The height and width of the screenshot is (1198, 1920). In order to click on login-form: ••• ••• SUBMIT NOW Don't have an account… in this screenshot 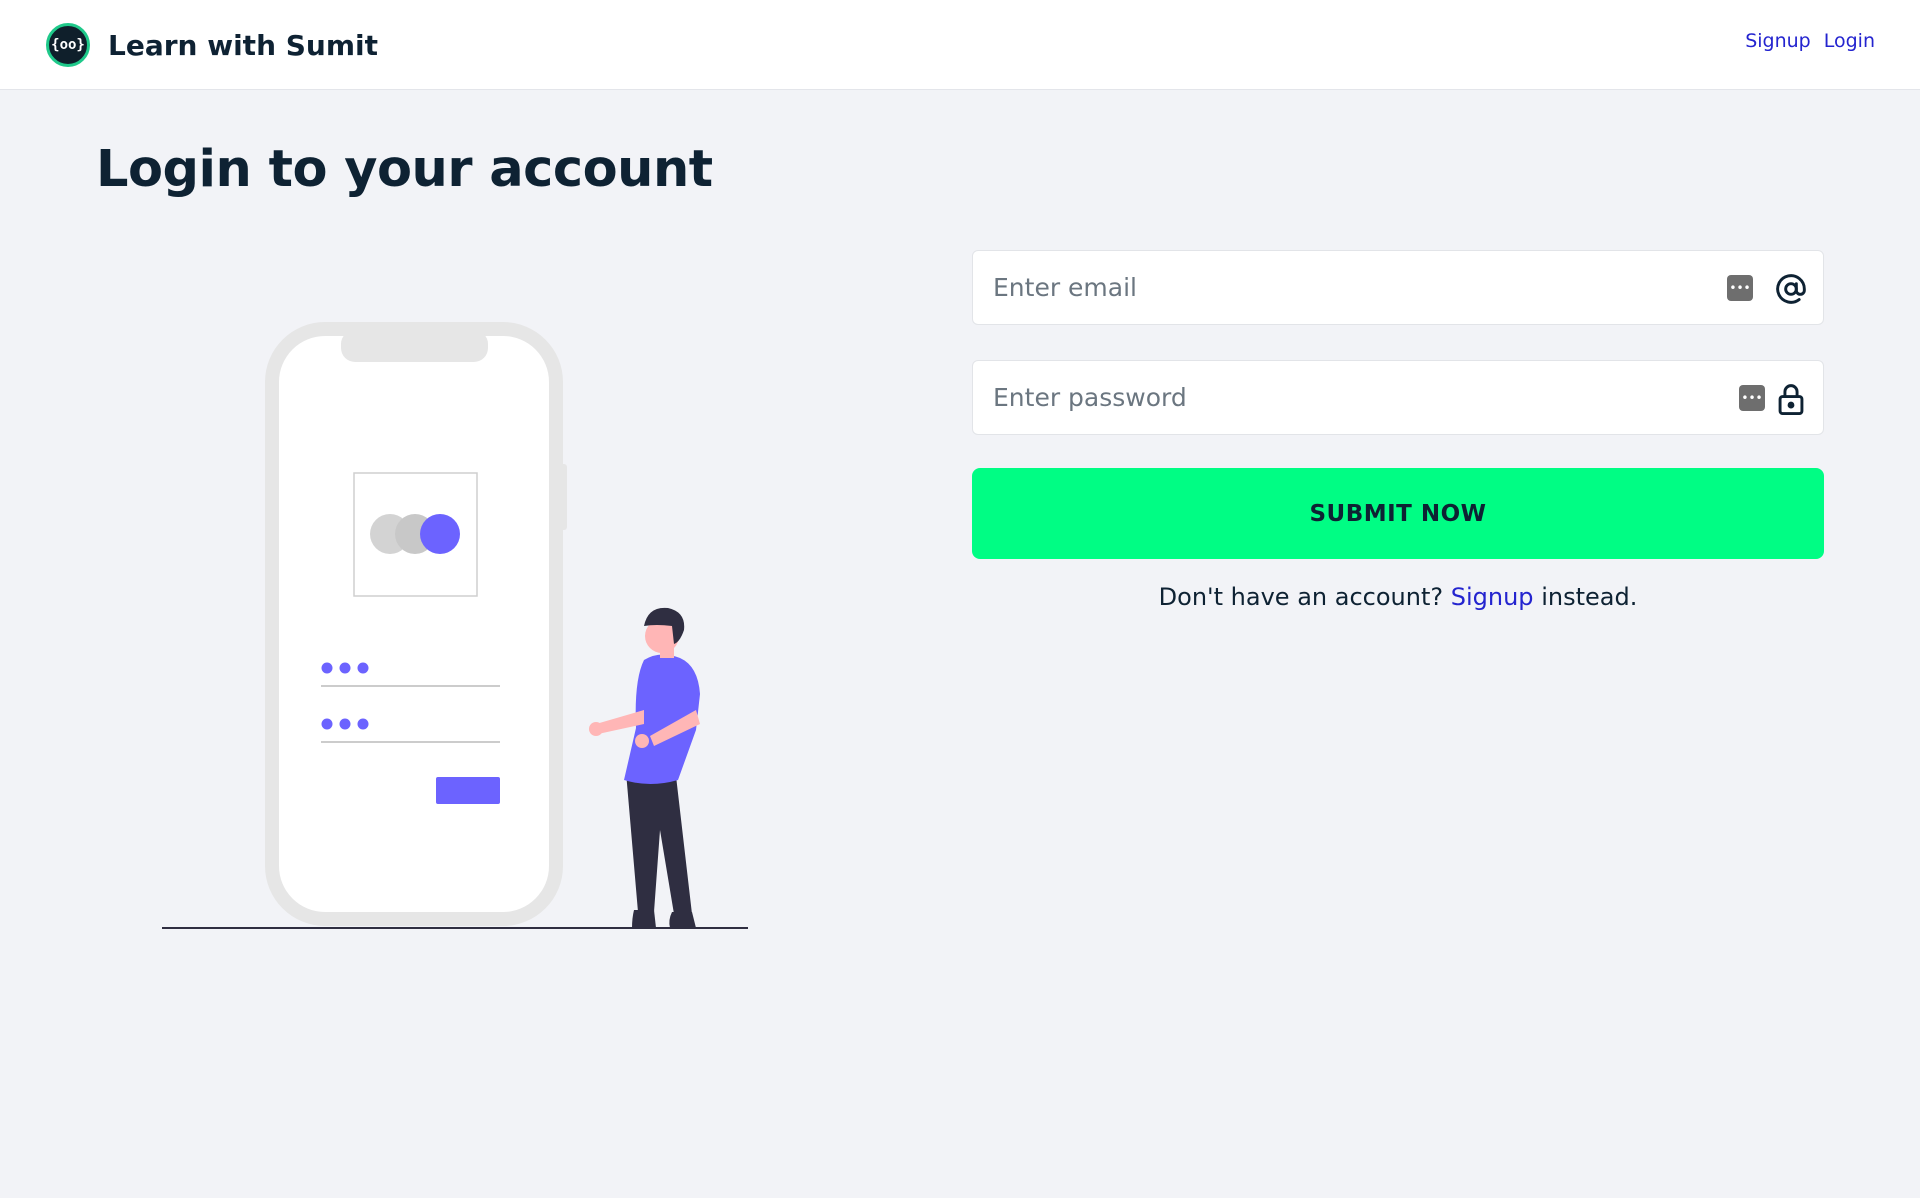, I will do `click(1398, 430)`.